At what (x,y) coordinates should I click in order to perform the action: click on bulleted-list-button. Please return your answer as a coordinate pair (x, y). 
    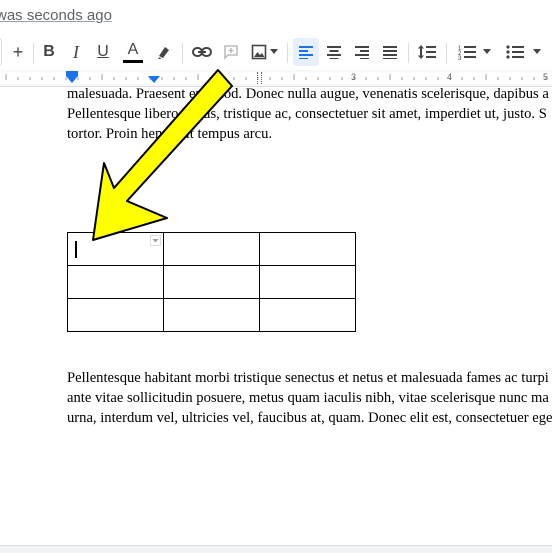
    Looking at the image, I should click on (523, 52).